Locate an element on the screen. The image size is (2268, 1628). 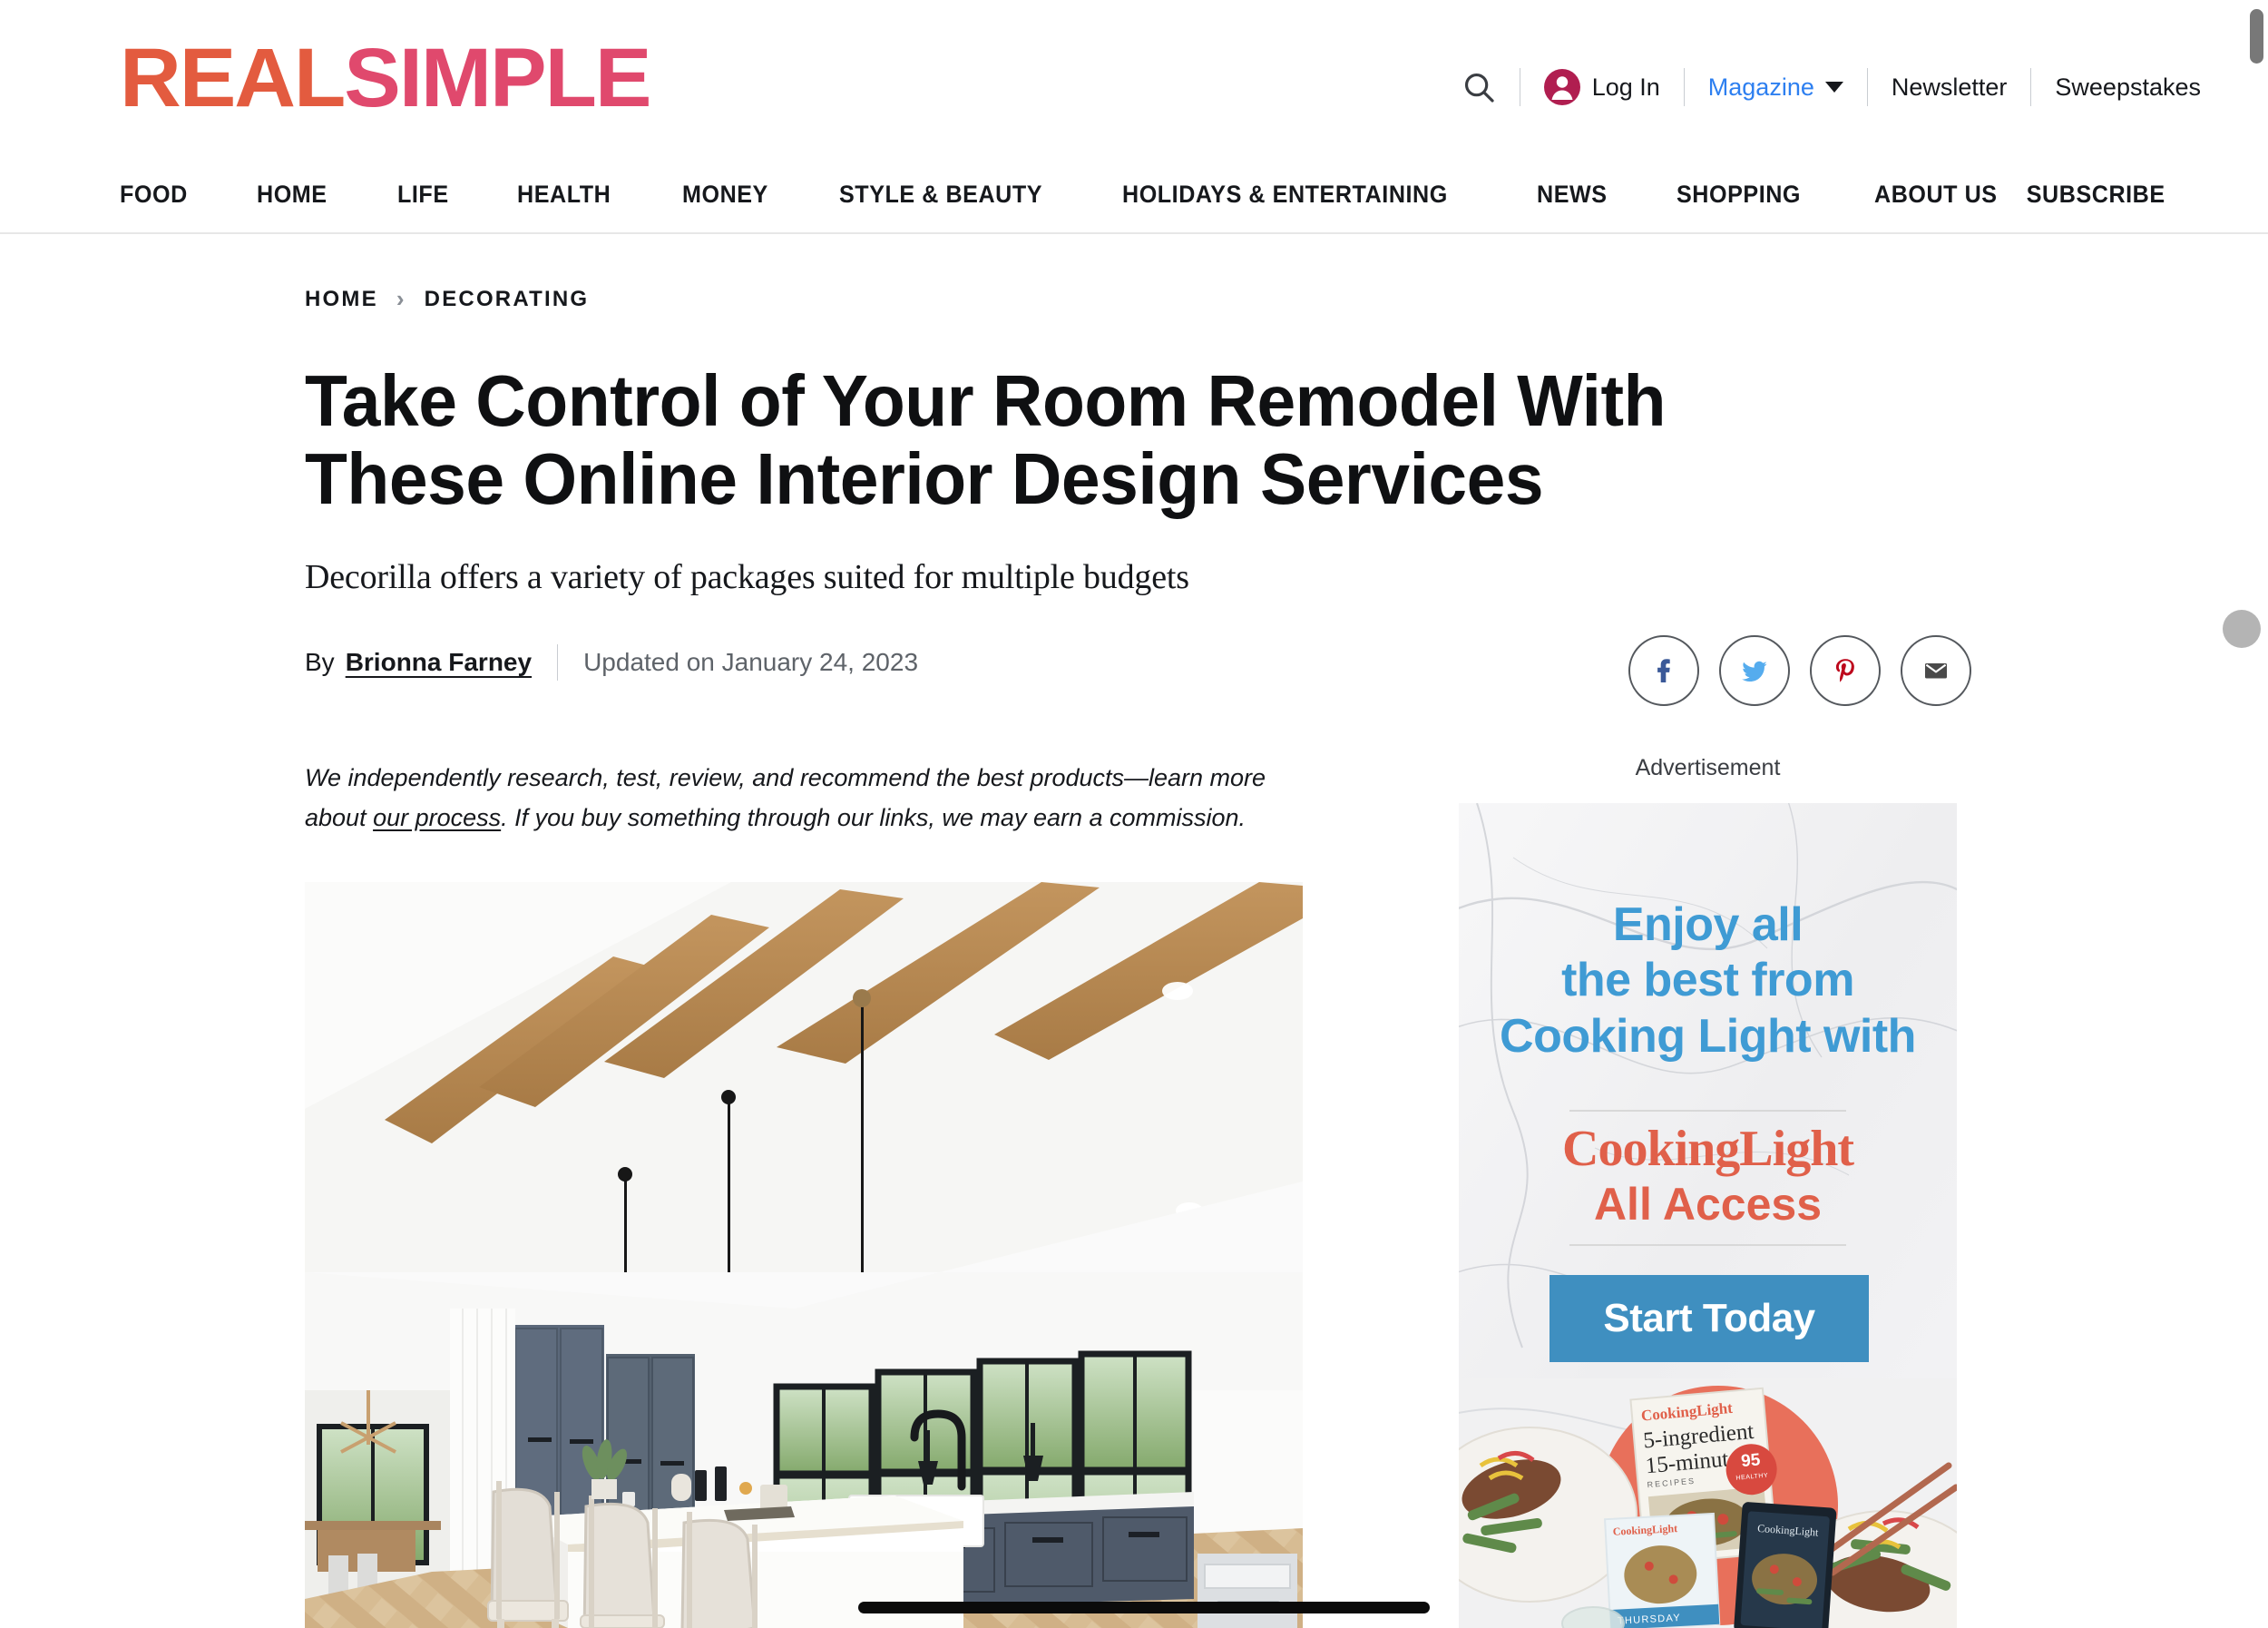
nav-item-food: FOOD is located at coordinates (154, 195).